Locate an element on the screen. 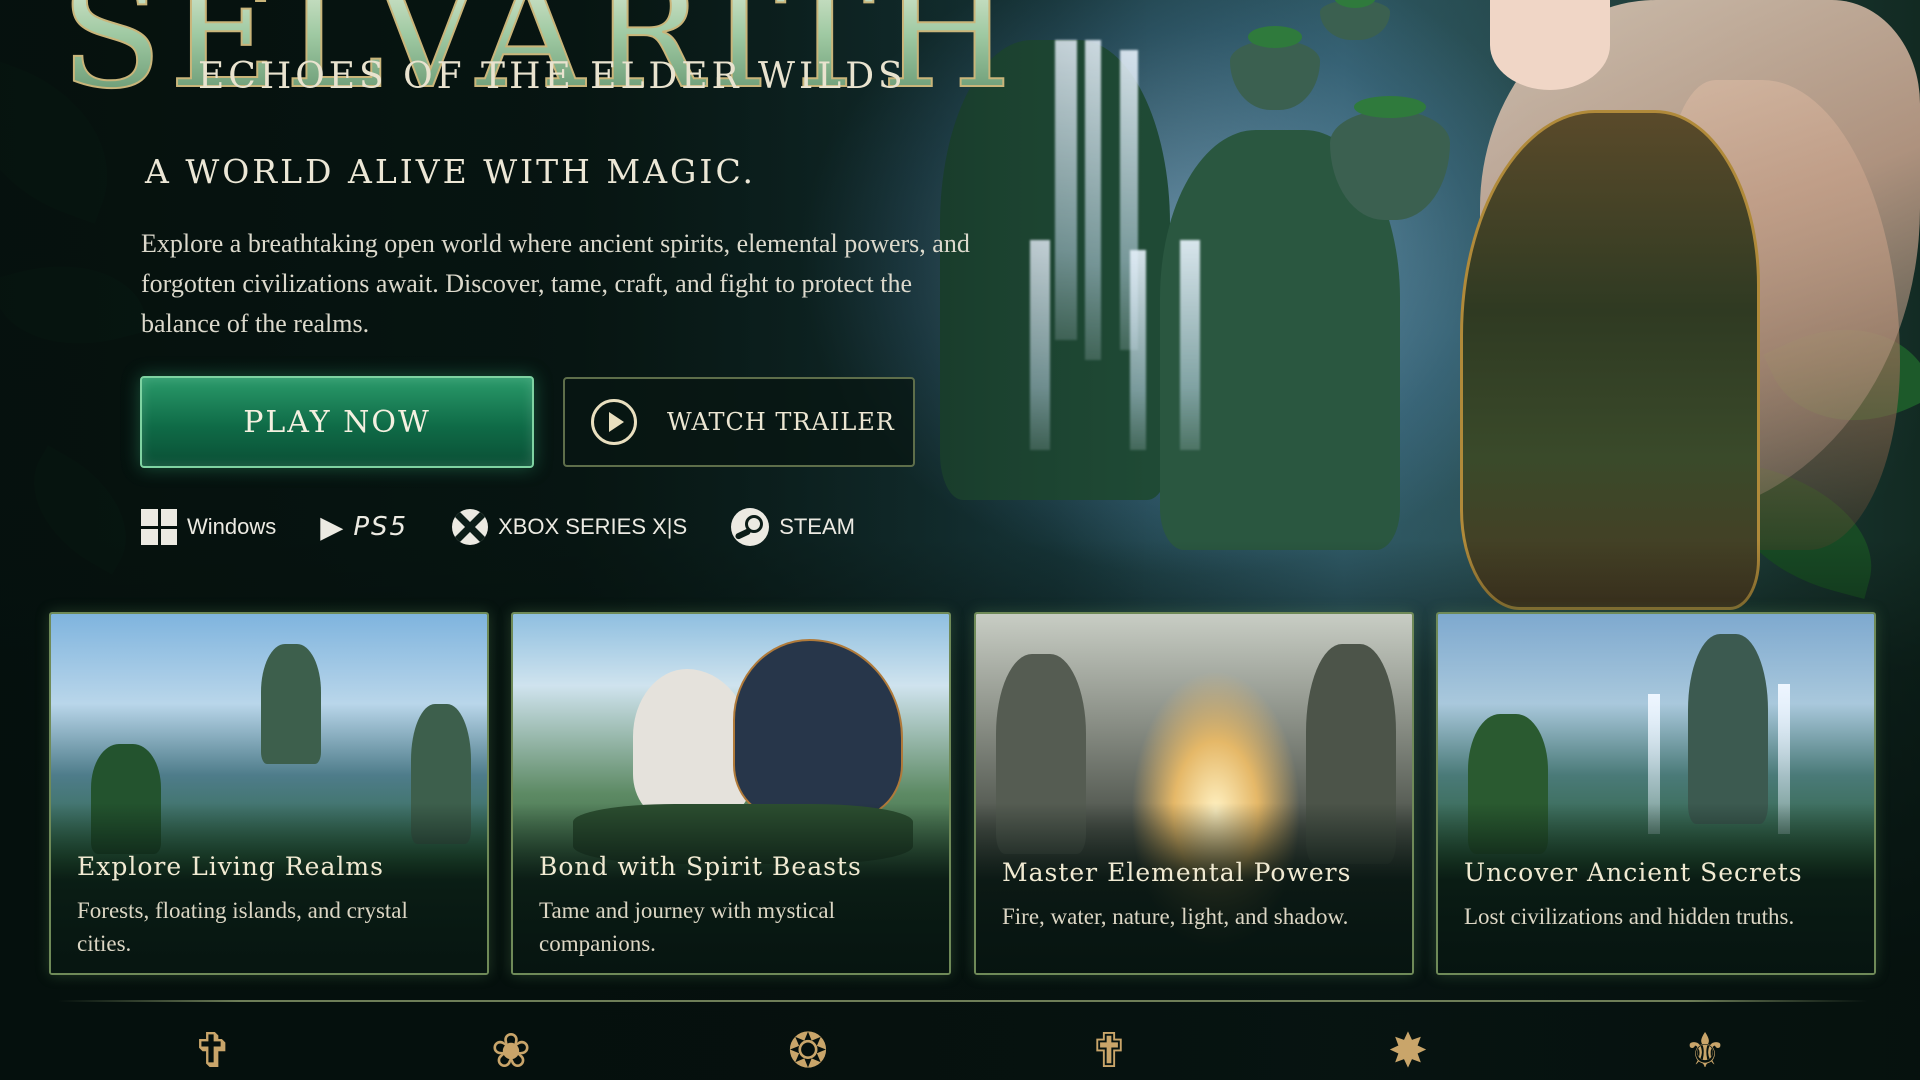 The width and height of the screenshot is (1920, 1080). platform-ps5: ▶ PS5 is located at coordinates (364, 527).